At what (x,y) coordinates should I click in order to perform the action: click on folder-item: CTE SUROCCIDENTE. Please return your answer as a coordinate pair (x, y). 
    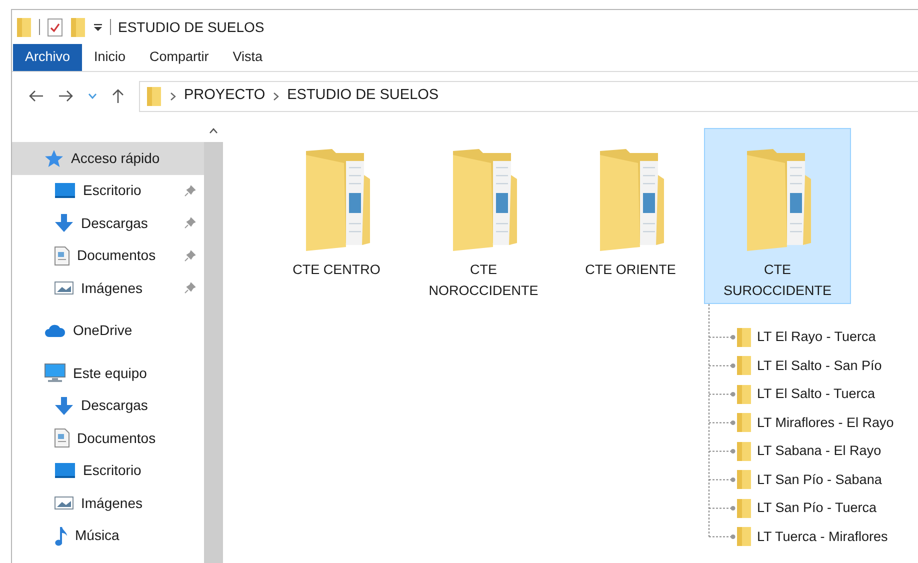
    Looking at the image, I should click on (777, 216).